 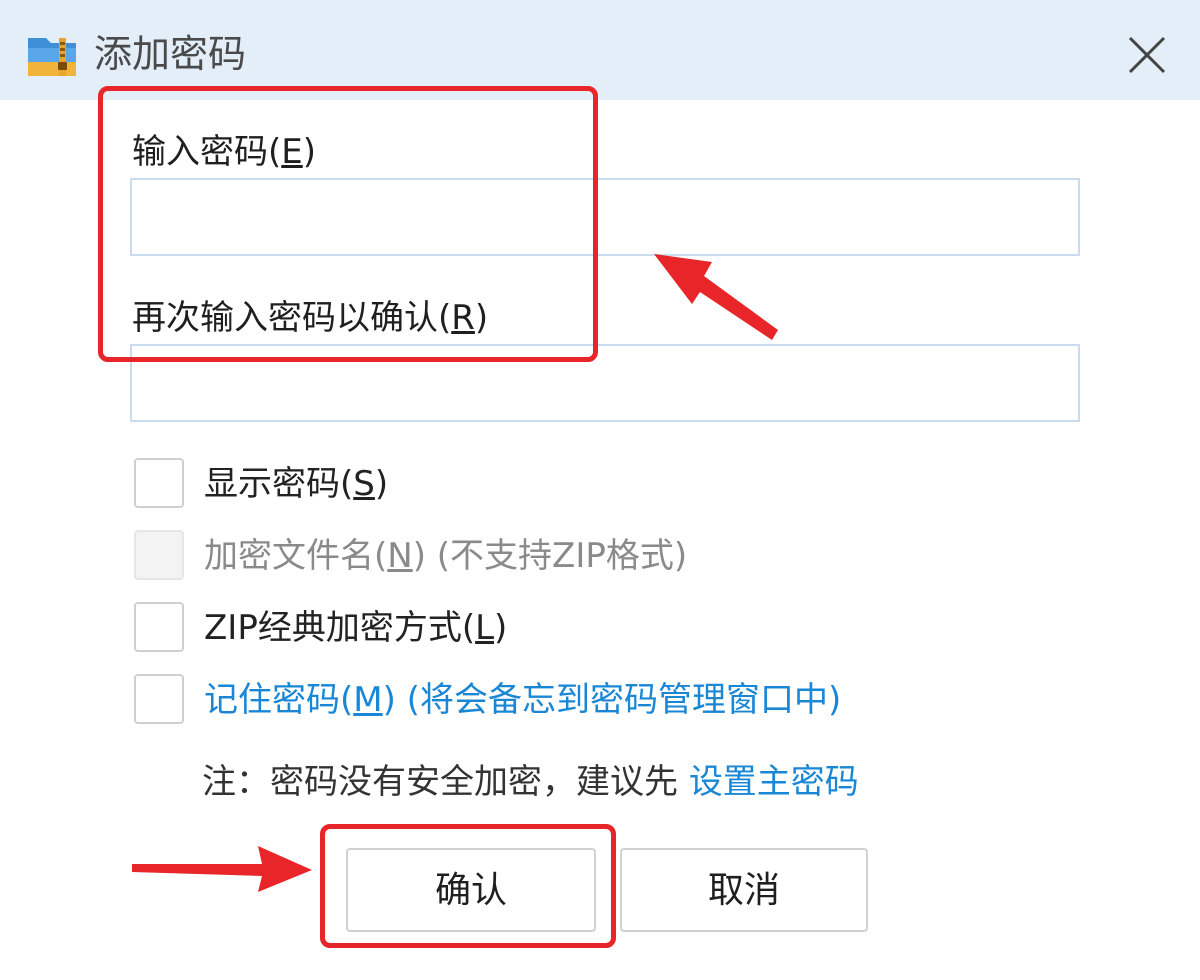 What do you see at coordinates (600, 50) in the screenshot?
I see `title-bar: 添加密码` at bounding box center [600, 50].